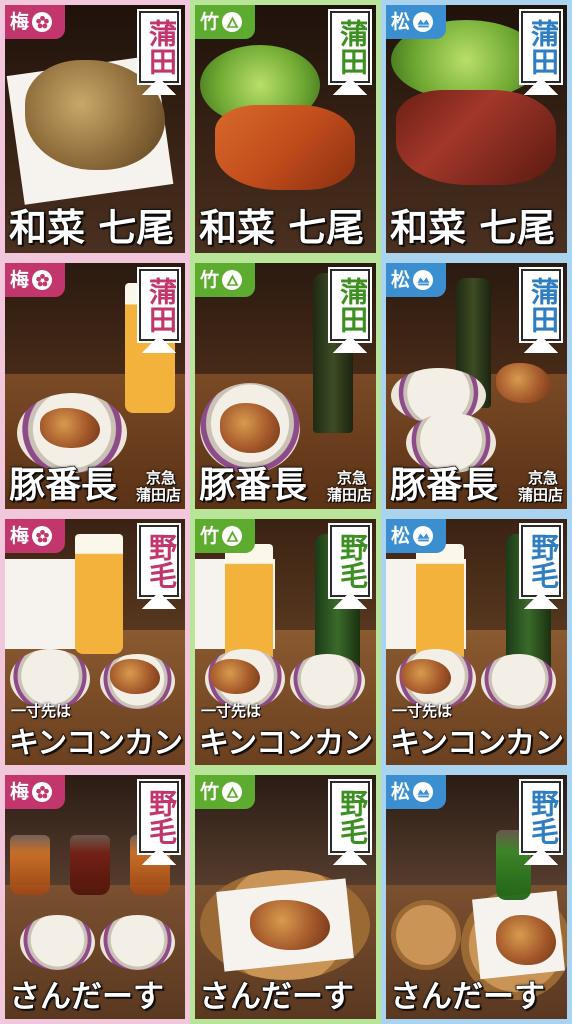 The width and height of the screenshot is (572, 1024). I want to click on shop-card-take: 竹 野毛一寸先はキンコンカン, so click(285, 642).